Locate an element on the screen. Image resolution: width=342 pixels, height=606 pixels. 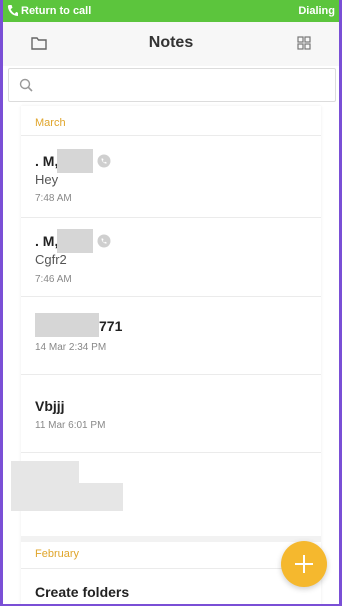
grid-view-icon is located at coordinates (304, 43).